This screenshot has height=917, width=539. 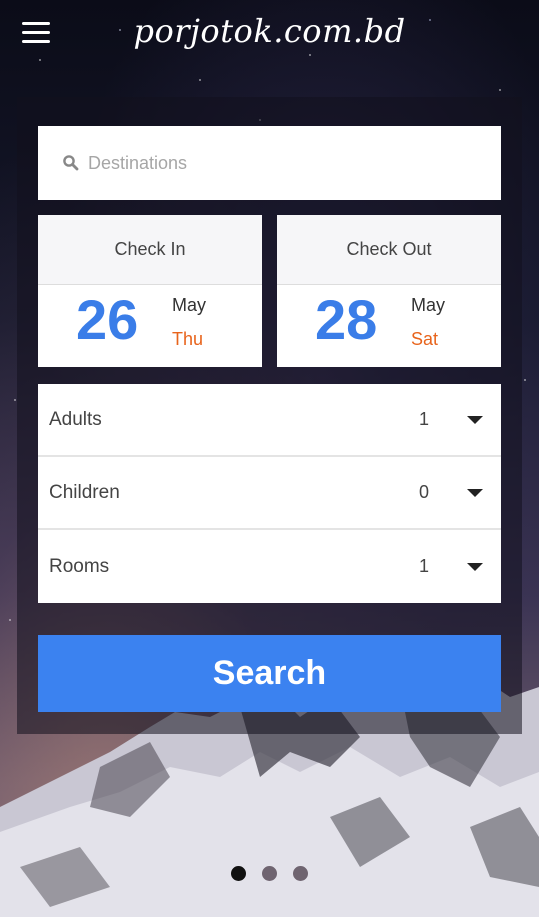 I want to click on check-out-date: 28 May Sat, so click(x=389, y=326).